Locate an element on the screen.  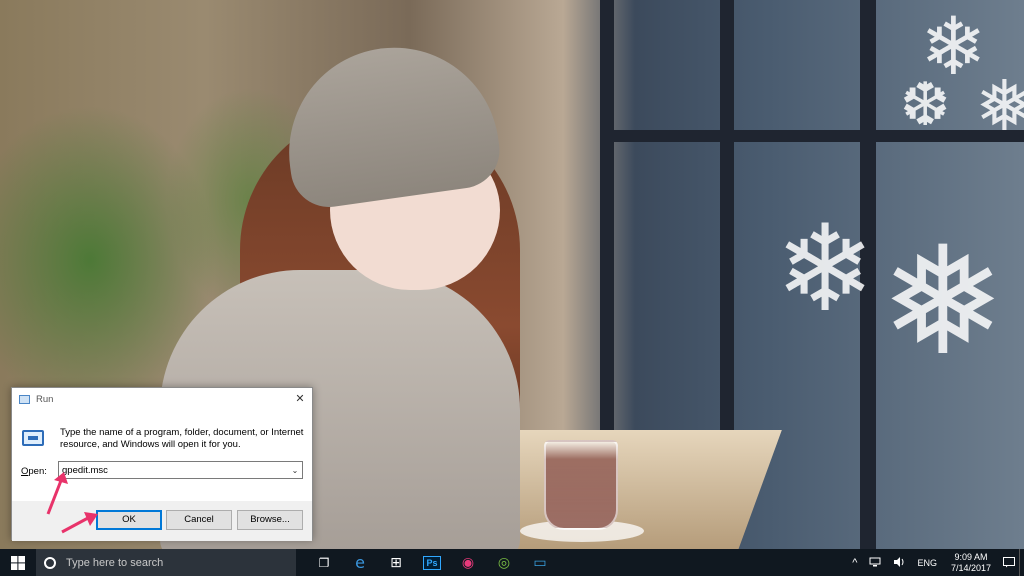
snowflake-decoration: ❄ is located at coordinates (825, 269).